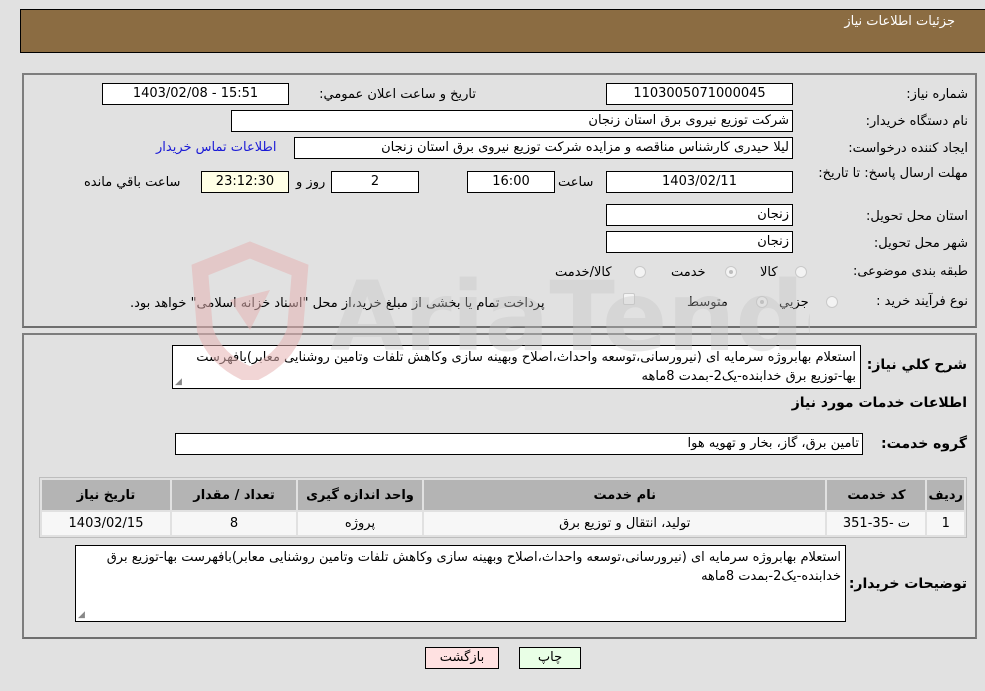  I want to click on city-label: شهر محل تحویل:, so click(920, 243).